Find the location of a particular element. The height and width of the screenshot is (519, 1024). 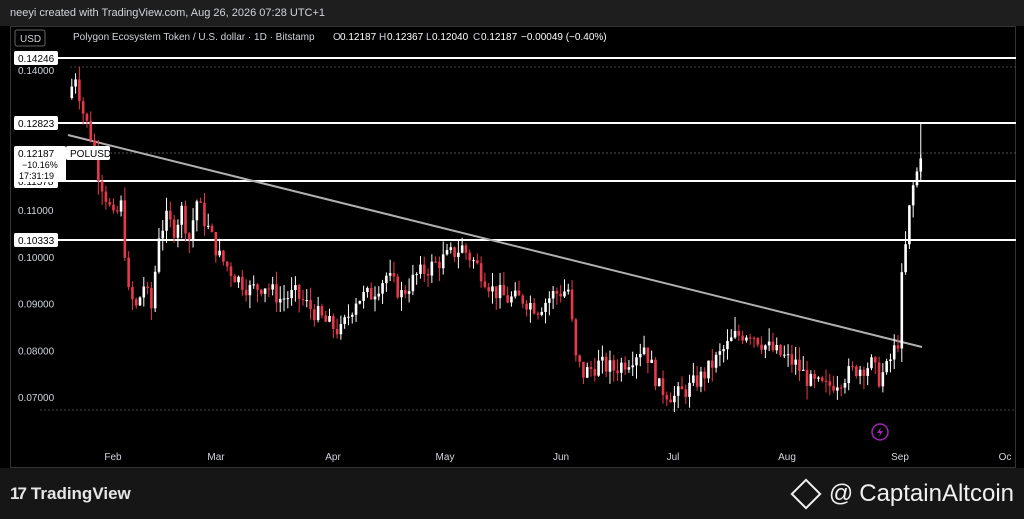

x-tick-label: Sep is located at coordinates (900, 457).